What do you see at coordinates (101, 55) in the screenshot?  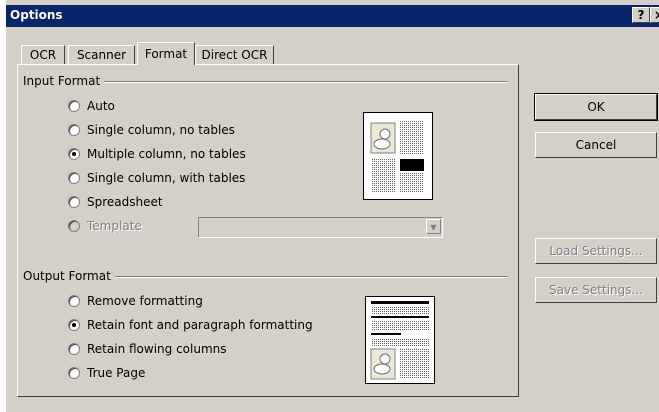 I see `tab-scanner: Scanner` at bounding box center [101, 55].